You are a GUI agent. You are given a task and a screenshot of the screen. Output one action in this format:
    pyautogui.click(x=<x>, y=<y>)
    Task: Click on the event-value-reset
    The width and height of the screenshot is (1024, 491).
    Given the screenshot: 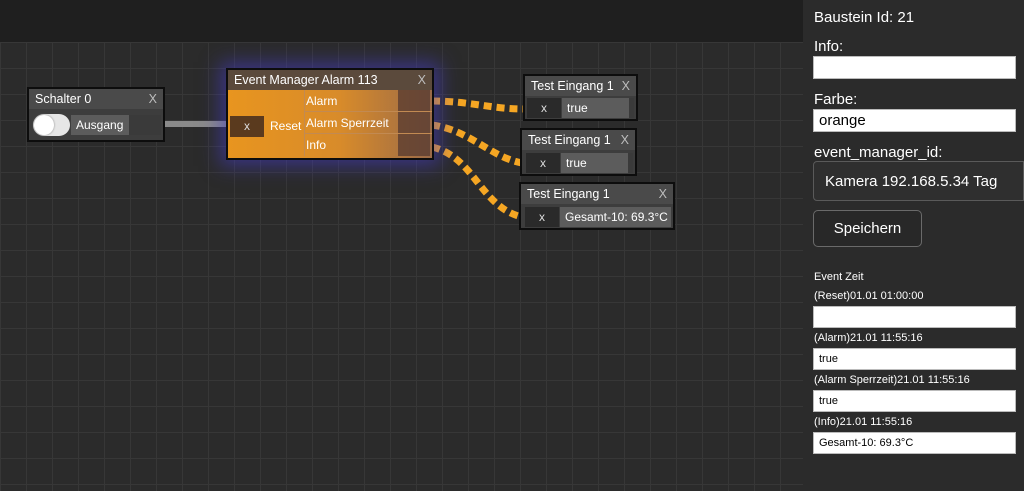 What is the action you would take?
    pyautogui.click(x=914, y=317)
    